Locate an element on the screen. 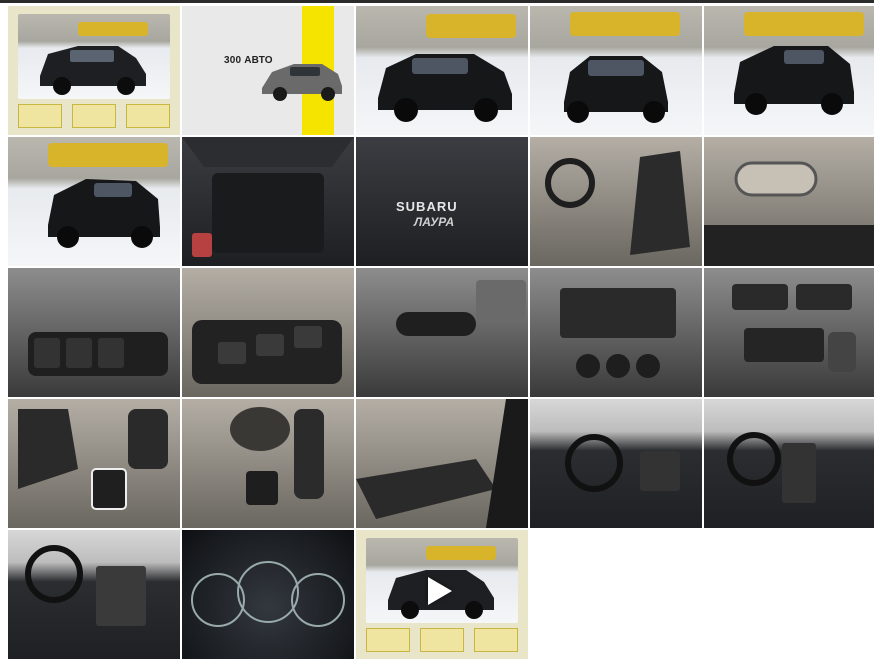 The height and width of the screenshot is (661, 874). play-icon is located at coordinates (440, 591).